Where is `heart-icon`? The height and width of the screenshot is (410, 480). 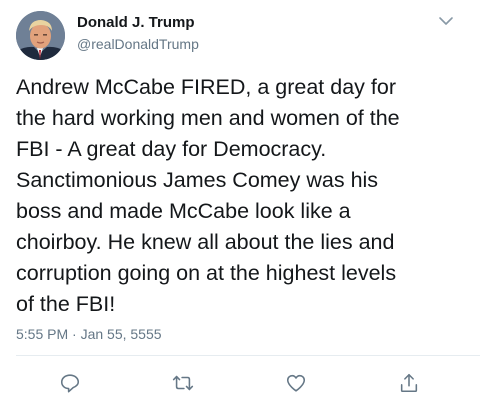 heart-icon is located at coordinates (296, 383).